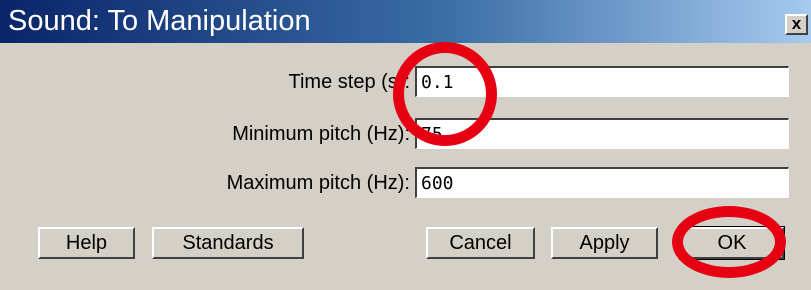 This screenshot has height=290, width=811. Describe the element at coordinates (349, 82) in the screenshot. I see `time-step-label: Time step (s):` at that location.